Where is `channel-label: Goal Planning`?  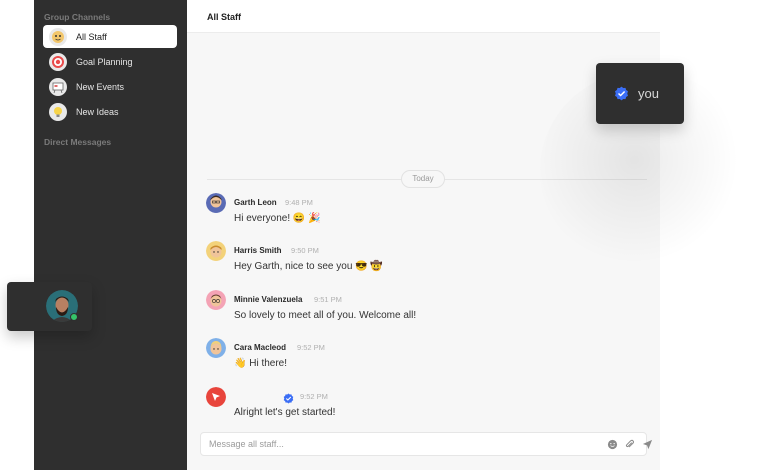 channel-label: Goal Planning is located at coordinates (104, 61).